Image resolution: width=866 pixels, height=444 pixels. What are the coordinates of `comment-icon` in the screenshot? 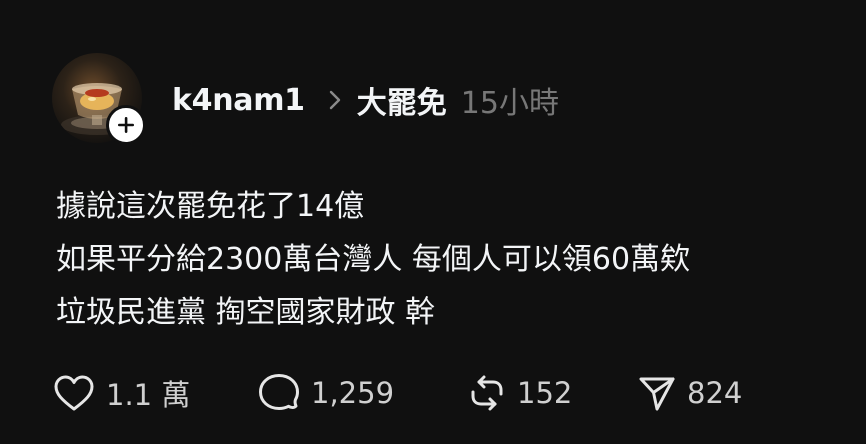 It's located at (279, 392).